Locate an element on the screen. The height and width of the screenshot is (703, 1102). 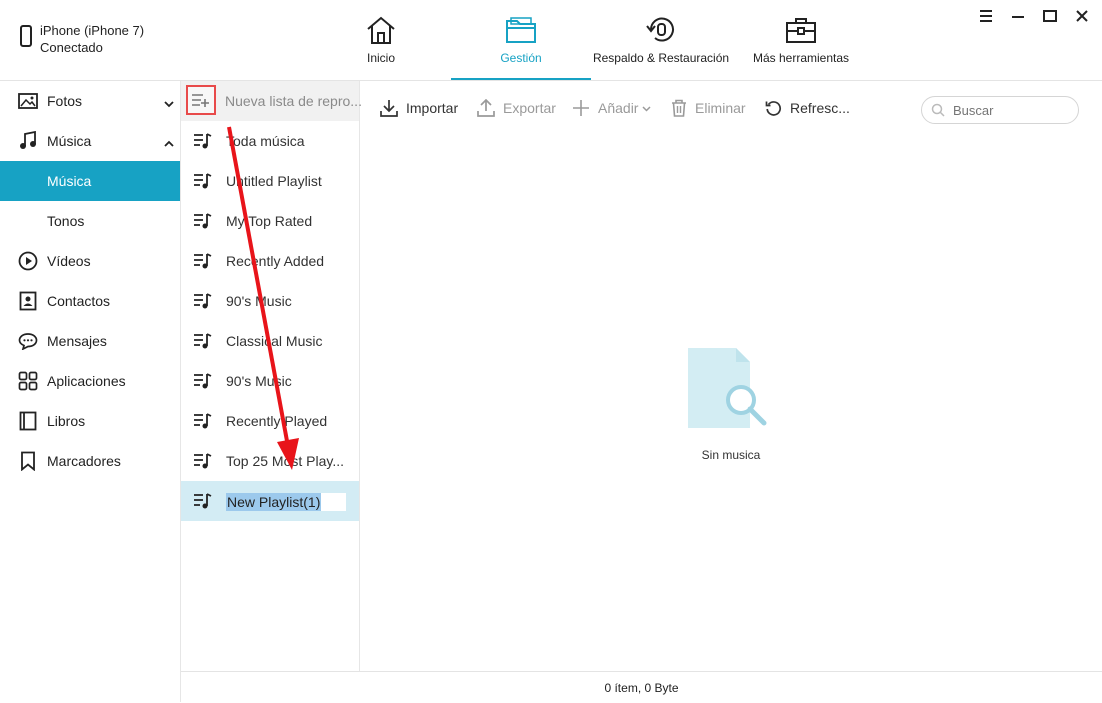
sidebar-item-fotos: Fotos is located at coordinates (90, 101).